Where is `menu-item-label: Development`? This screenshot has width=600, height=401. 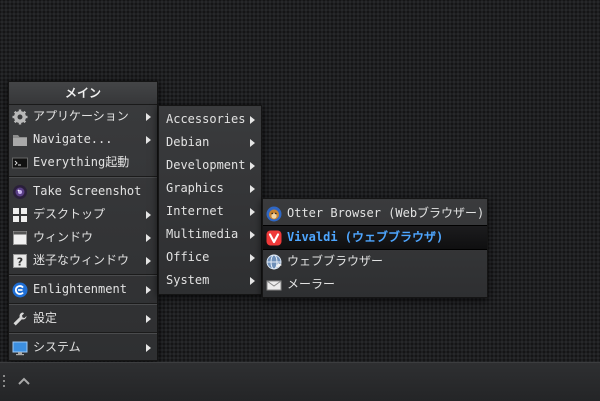 menu-item-label: Development is located at coordinates (206, 165).